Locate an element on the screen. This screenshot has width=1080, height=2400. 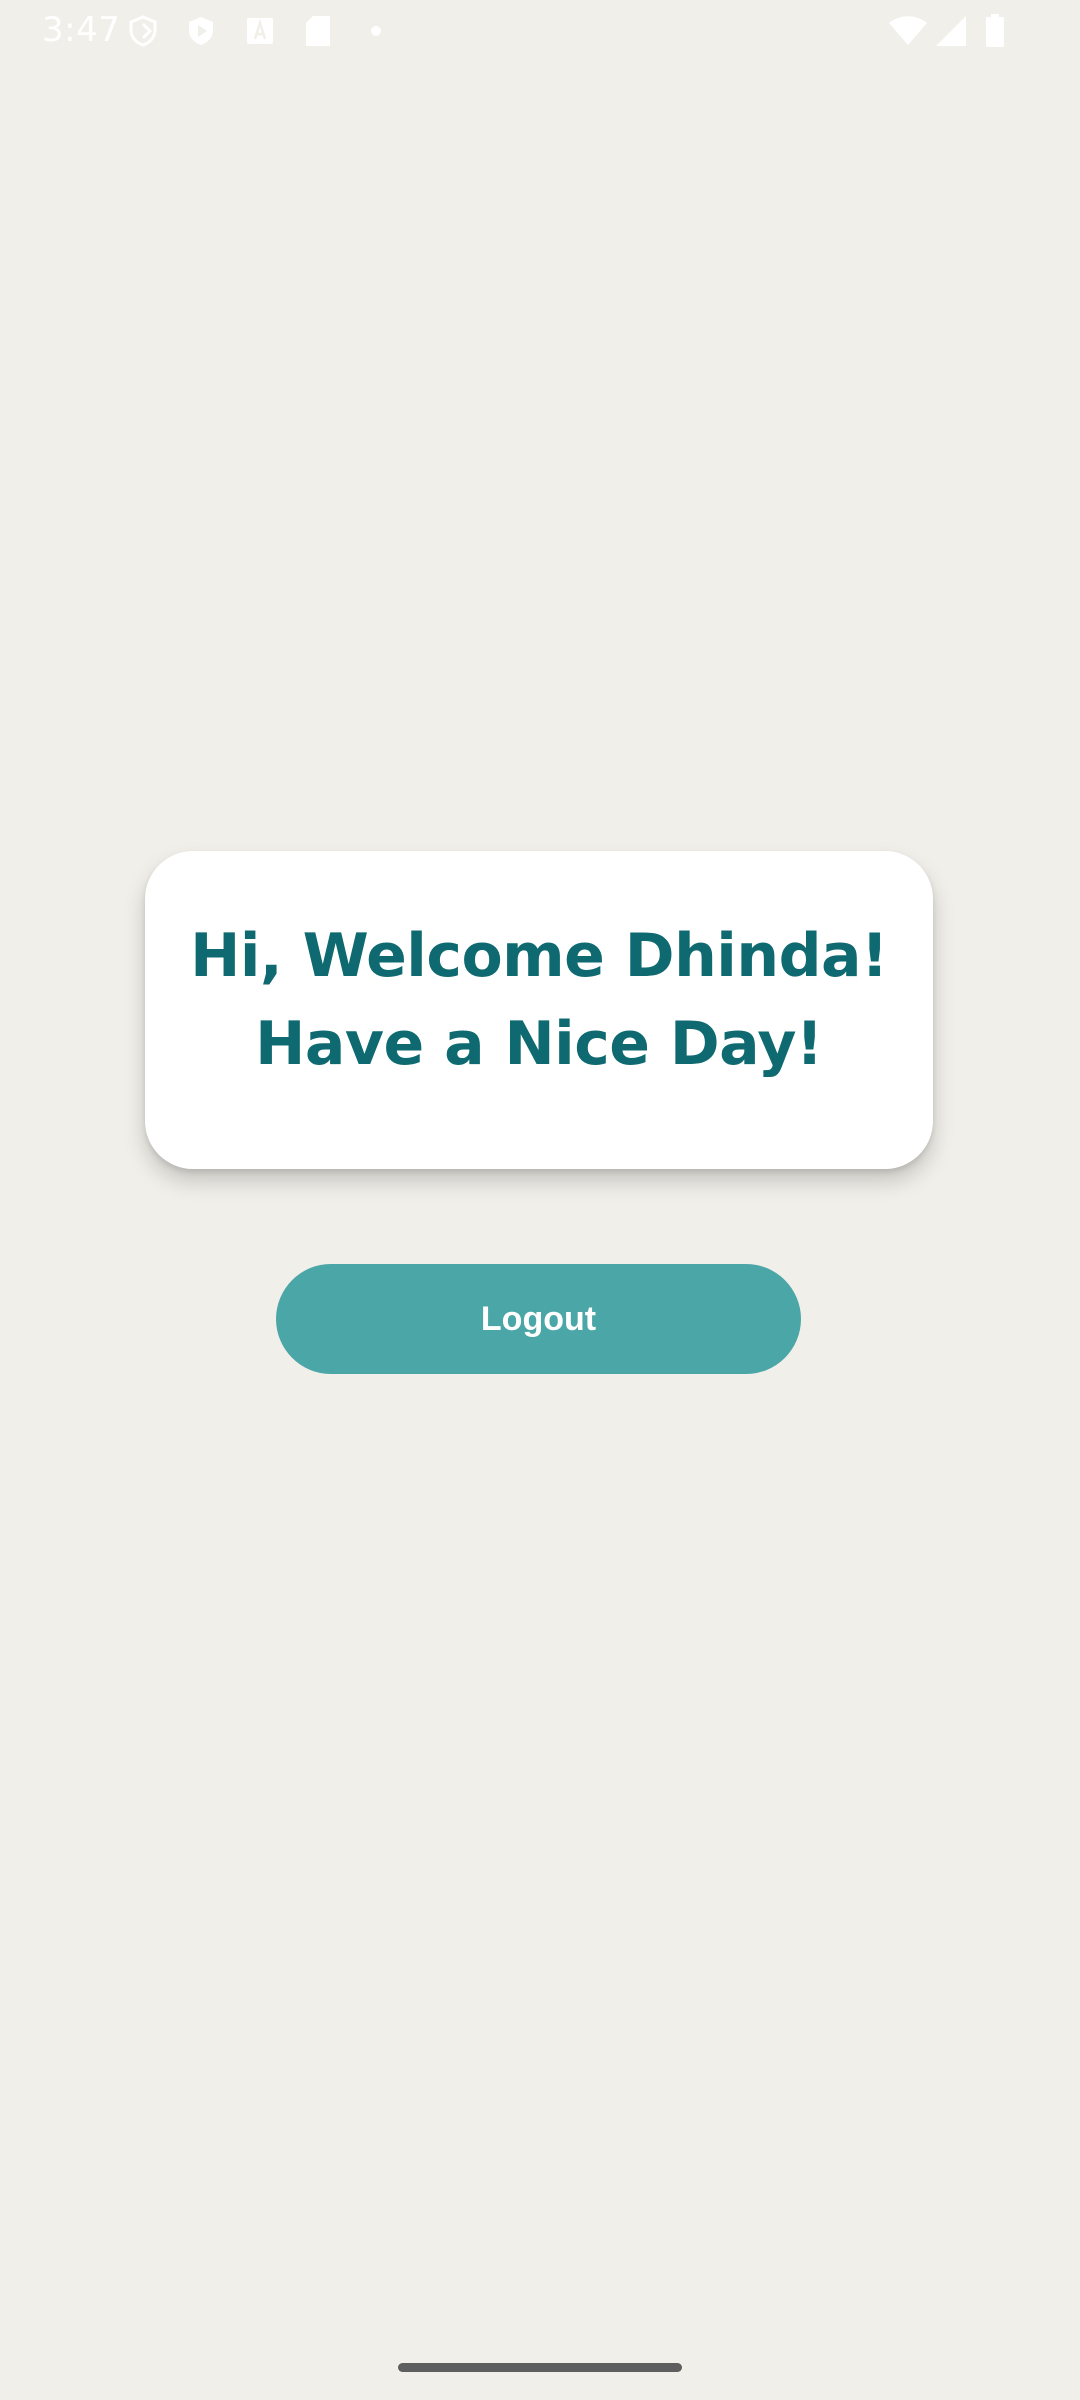
status-bar: 3:47 is located at coordinates (540, 32).